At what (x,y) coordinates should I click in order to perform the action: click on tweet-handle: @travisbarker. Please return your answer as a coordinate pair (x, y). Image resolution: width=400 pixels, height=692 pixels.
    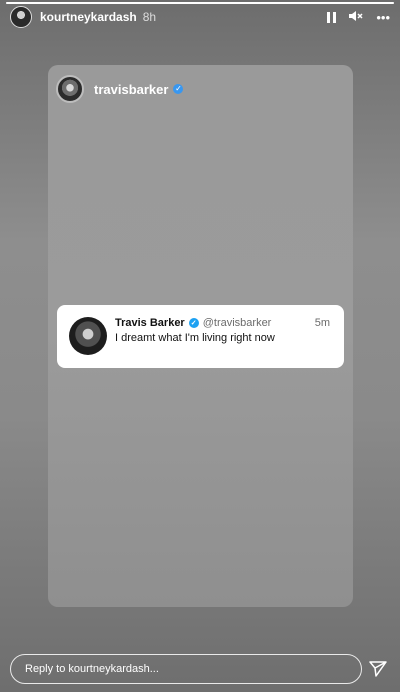
    Looking at the image, I should click on (237, 323).